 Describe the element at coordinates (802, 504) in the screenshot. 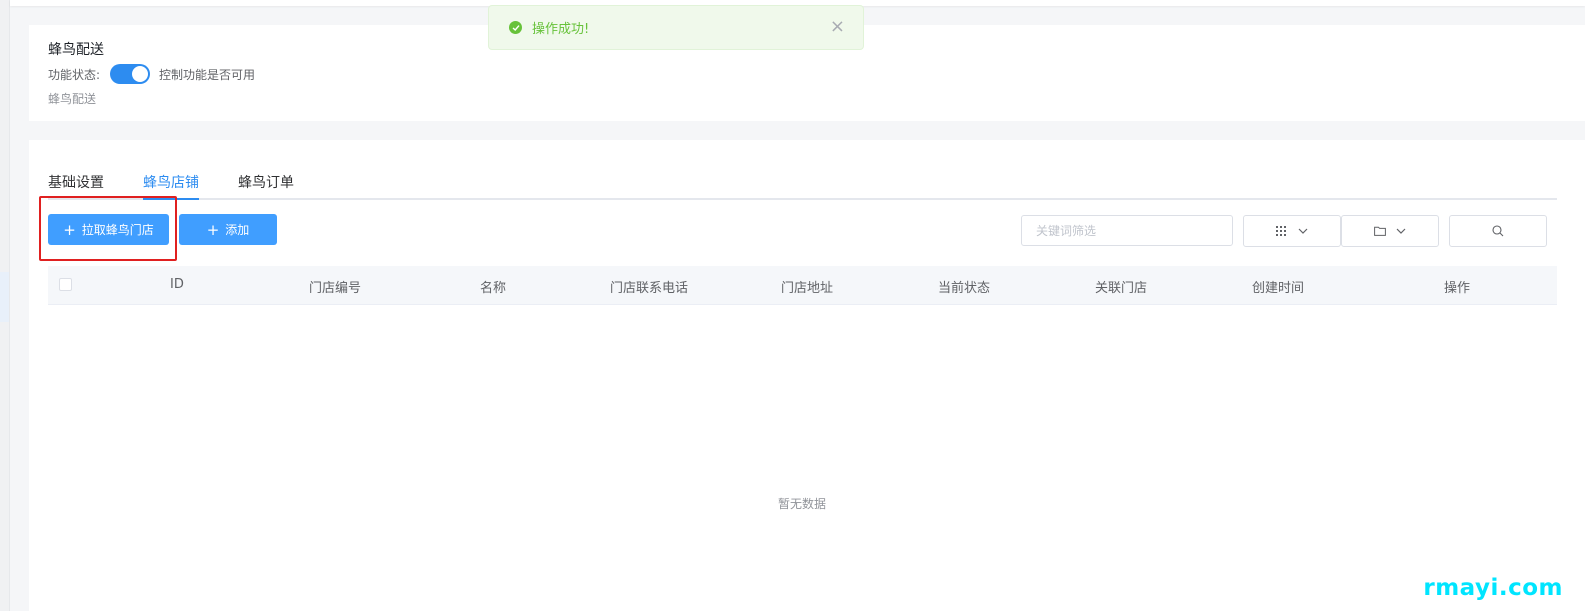

I see `table-empty-text: 暂无数据` at that location.